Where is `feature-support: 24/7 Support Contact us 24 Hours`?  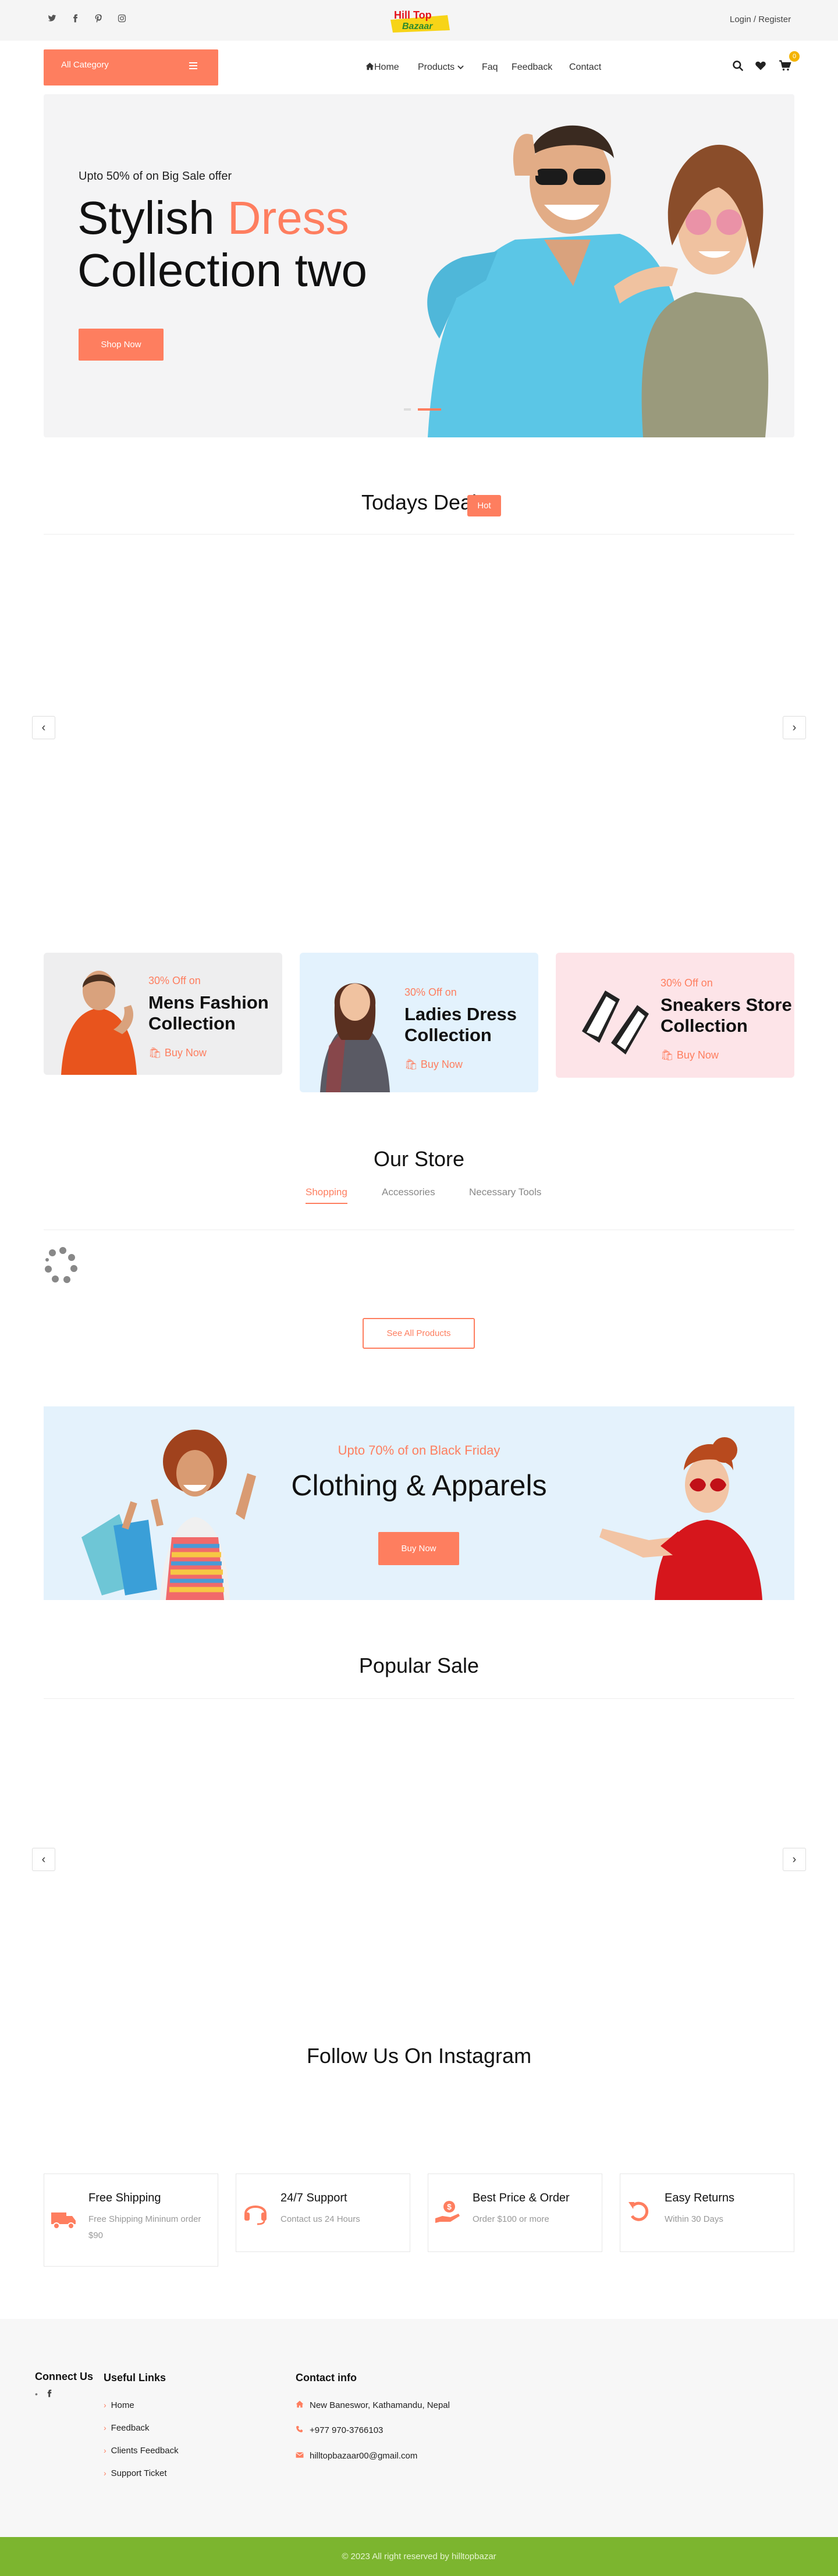
feature-support: 24/7 Support Contact us 24 Hours is located at coordinates (323, 2213).